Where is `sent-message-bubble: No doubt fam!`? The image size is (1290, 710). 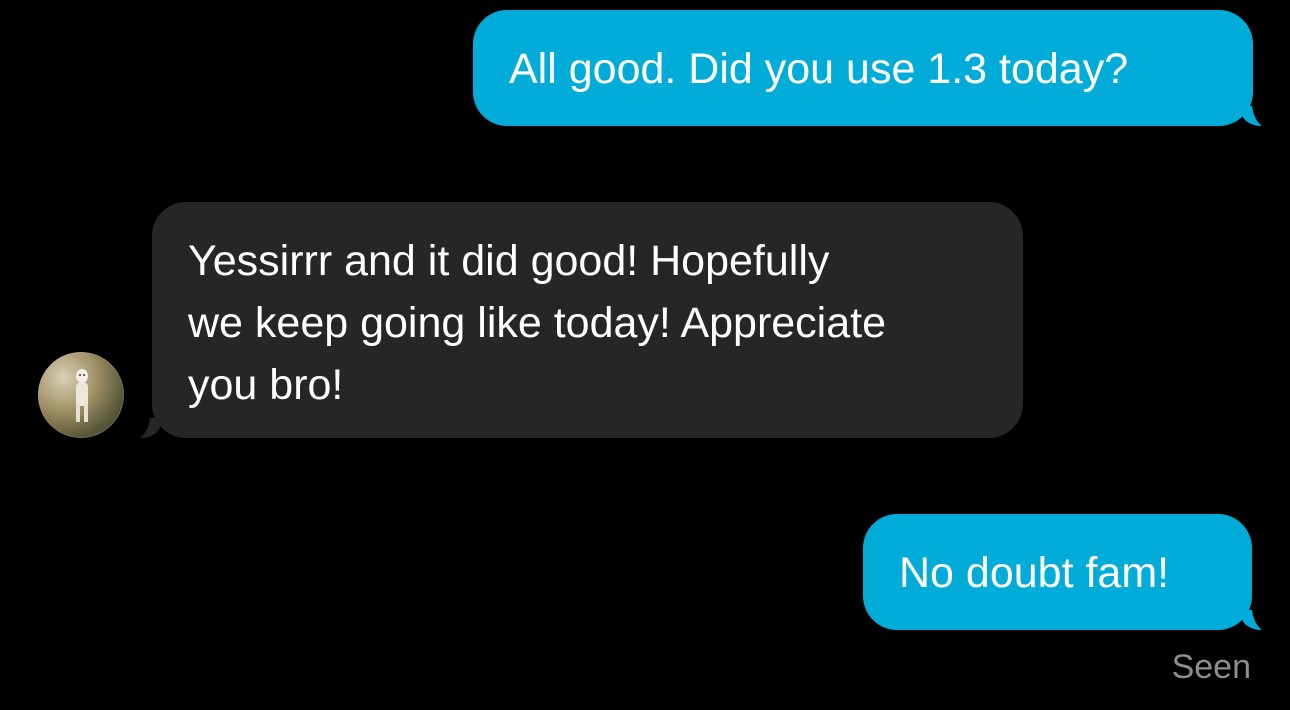 sent-message-bubble: No doubt fam! is located at coordinates (1057, 572).